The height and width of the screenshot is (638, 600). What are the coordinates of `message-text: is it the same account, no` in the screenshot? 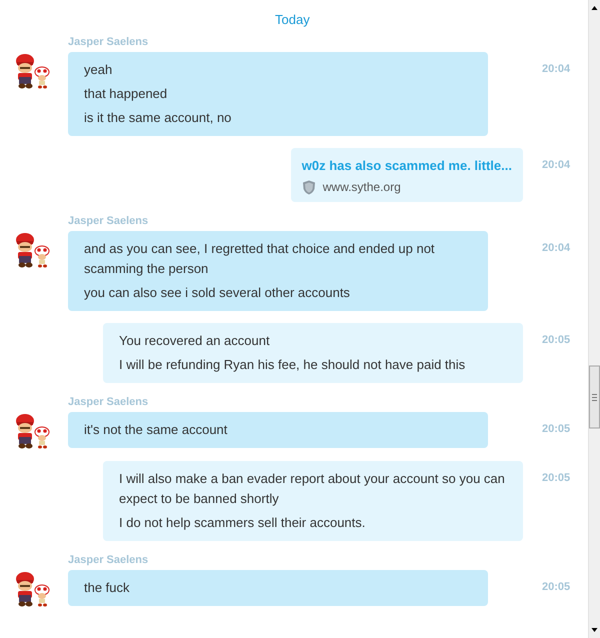 It's located at (158, 118).